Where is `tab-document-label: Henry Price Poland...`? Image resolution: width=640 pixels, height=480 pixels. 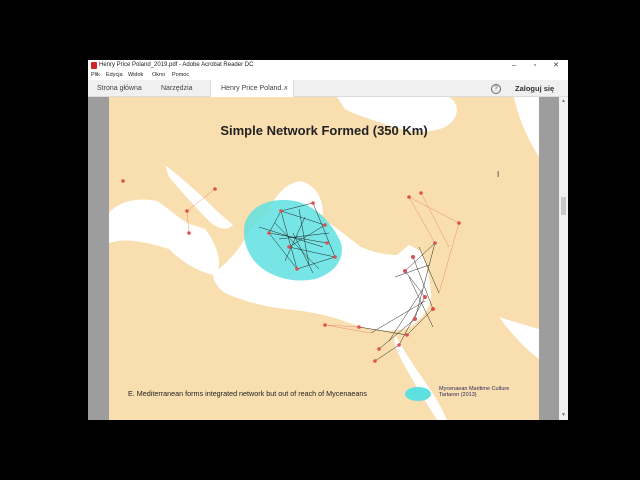 tab-document-label: Henry Price Poland... is located at coordinates (254, 88).